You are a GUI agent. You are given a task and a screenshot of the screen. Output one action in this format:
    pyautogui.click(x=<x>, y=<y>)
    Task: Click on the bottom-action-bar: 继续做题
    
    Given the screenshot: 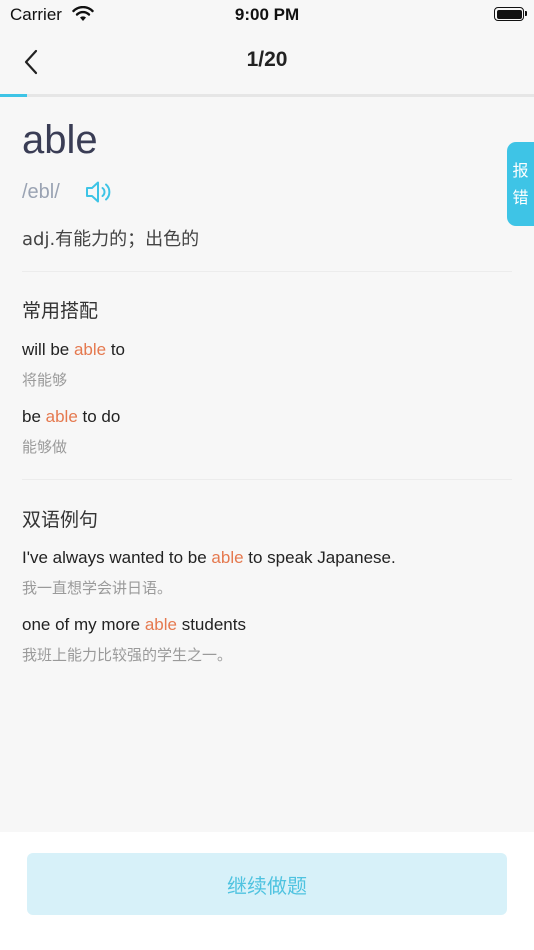 What is the action you would take?
    pyautogui.click(x=267, y=891)
    